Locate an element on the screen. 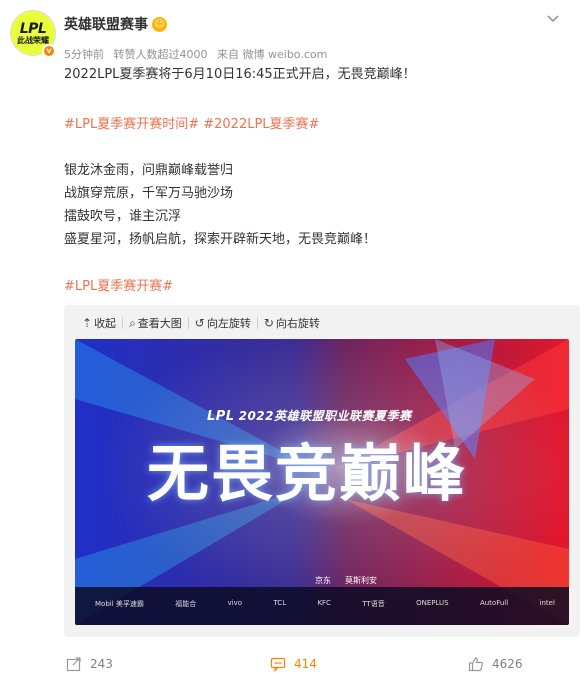 The width and height of the screenshot is (584, 689). like-button: 4626 is located at coordinates (495, 664).